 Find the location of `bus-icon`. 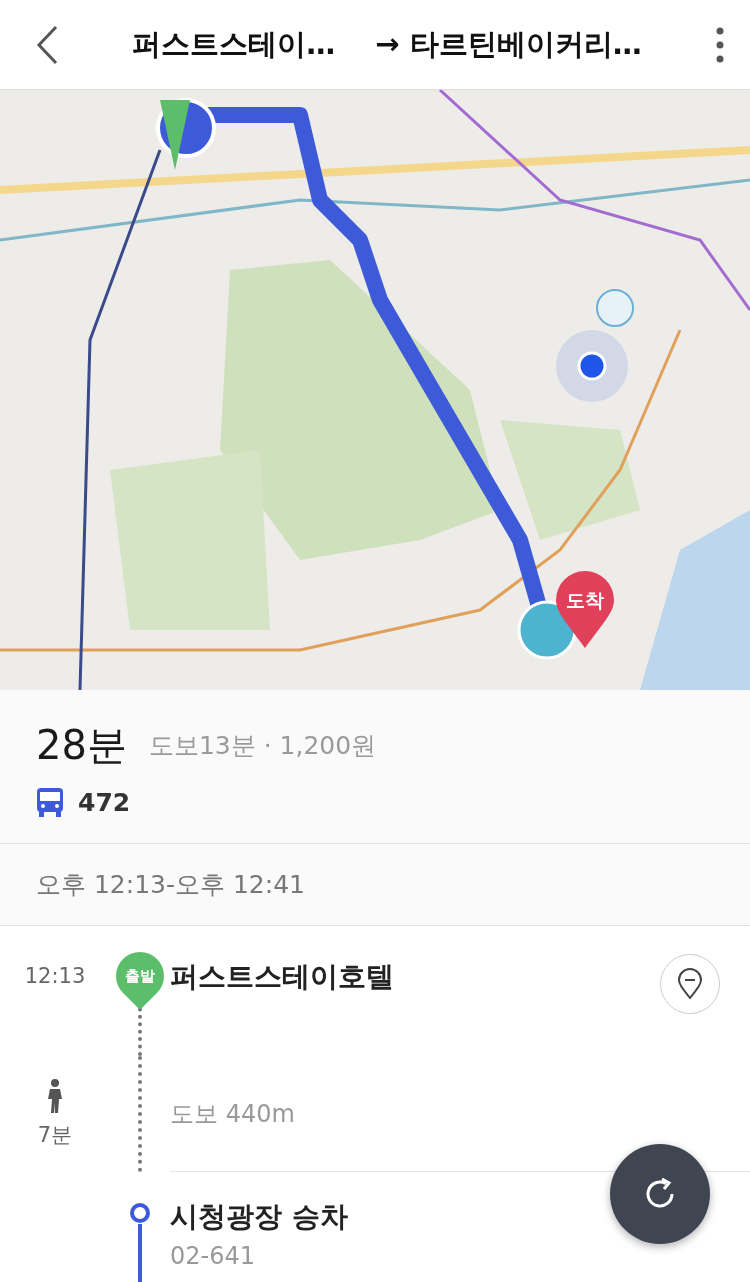

bus-icon is located at coordinates (50, 802).